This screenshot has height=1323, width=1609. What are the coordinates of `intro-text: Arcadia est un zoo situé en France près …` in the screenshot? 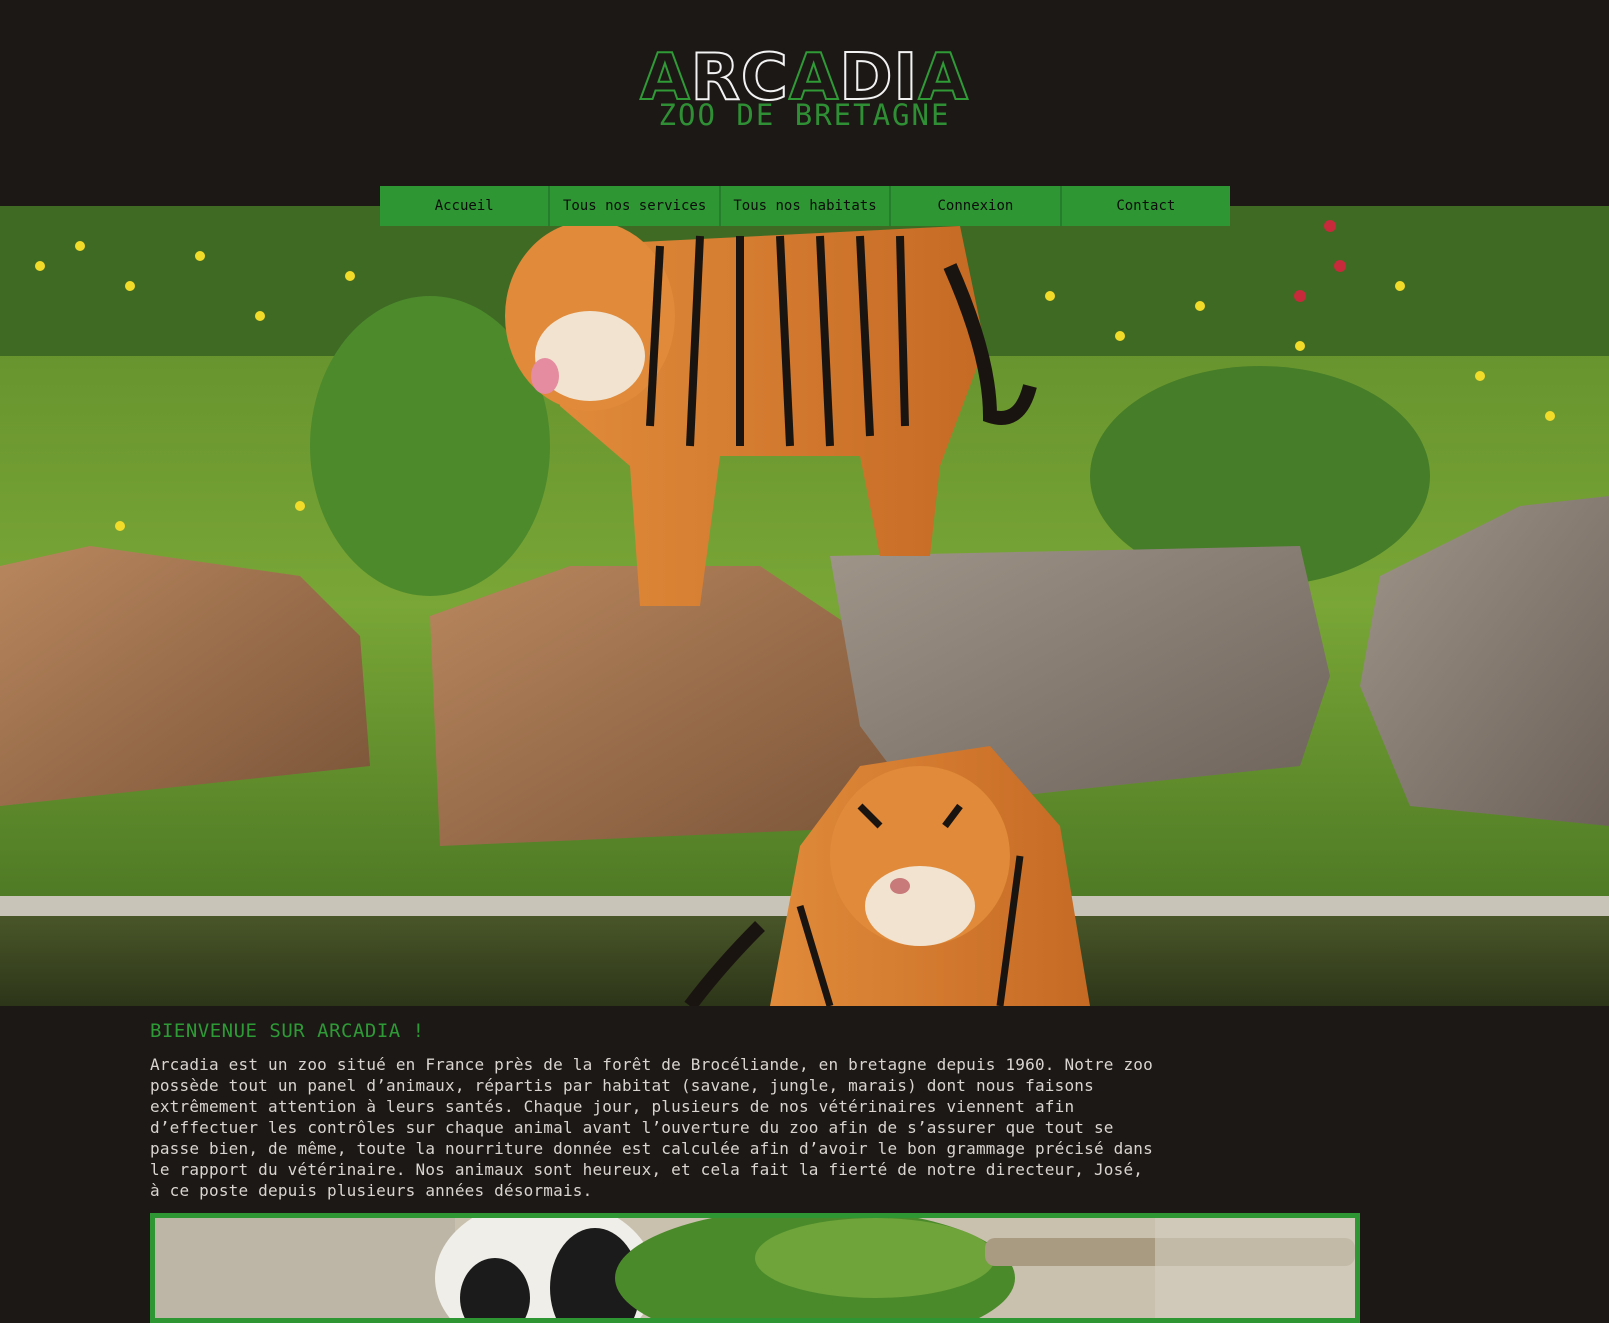 It's located at (651, 1127).